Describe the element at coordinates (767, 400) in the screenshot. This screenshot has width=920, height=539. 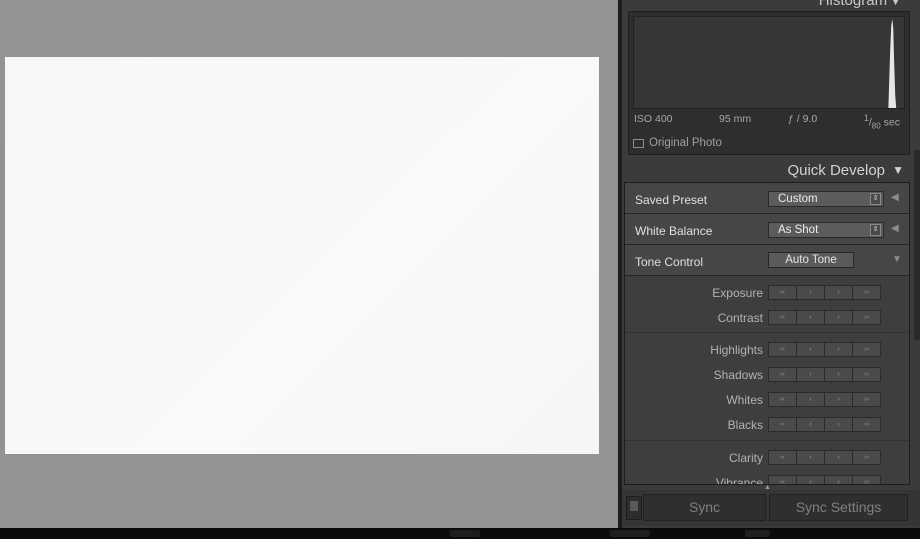
I see `adjust-row-whites: Whites ‹‹ ‹ › ››` at that location.